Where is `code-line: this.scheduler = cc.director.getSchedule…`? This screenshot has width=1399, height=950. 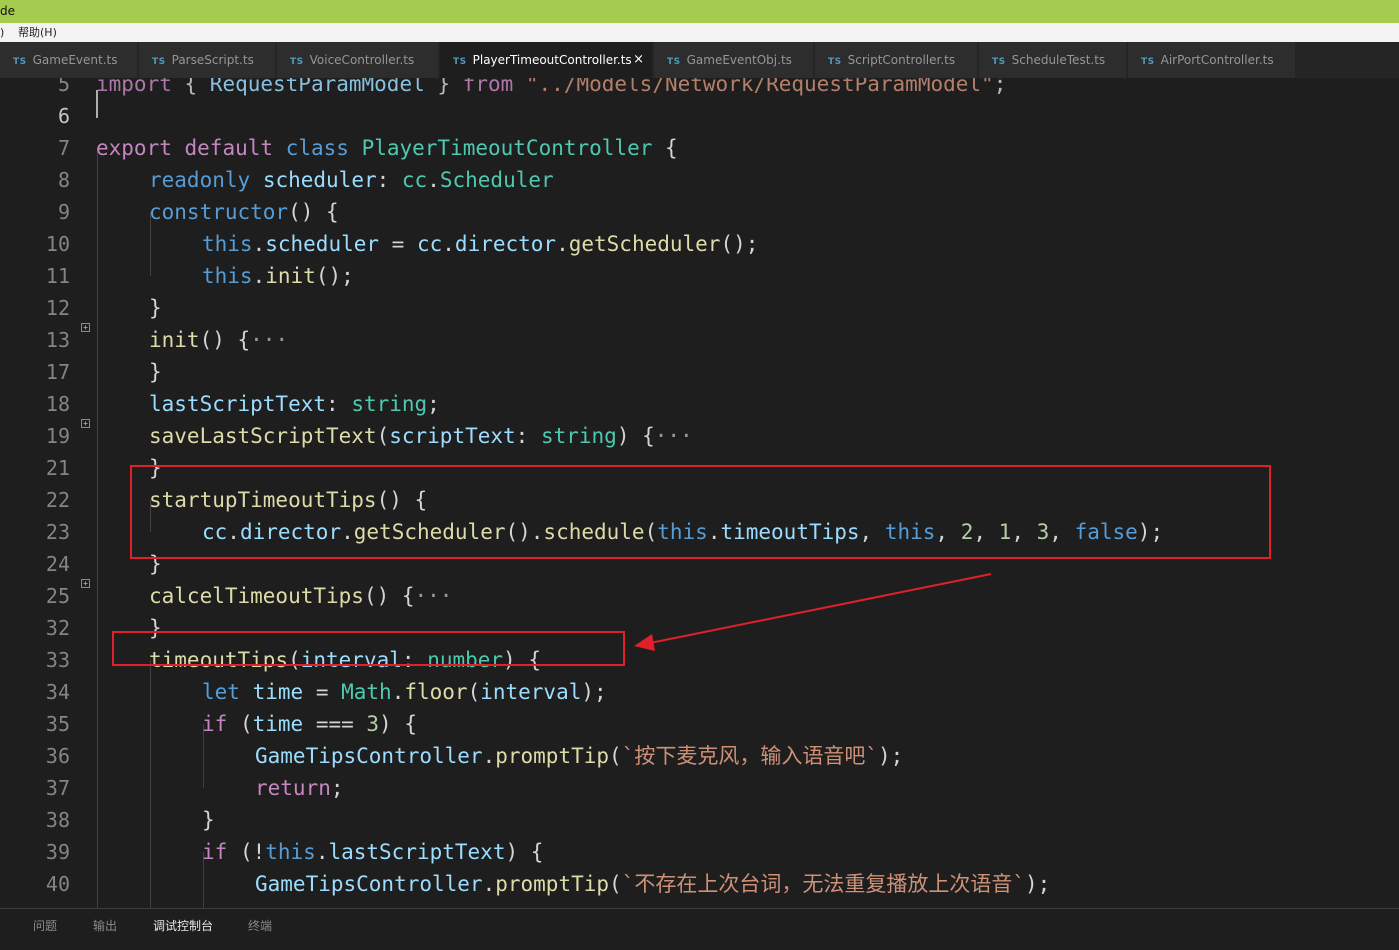
code-line: this.scheduler = cc.director.getSchedule… is located at coordinates (480, 244).